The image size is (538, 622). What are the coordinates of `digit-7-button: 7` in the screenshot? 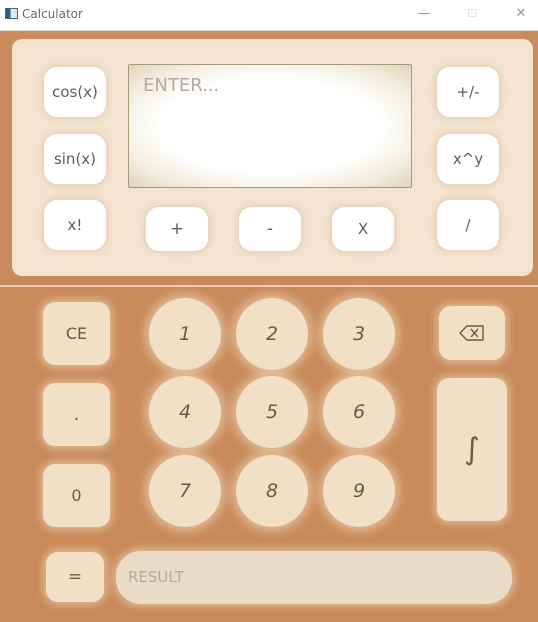 It's located at (185, 491).